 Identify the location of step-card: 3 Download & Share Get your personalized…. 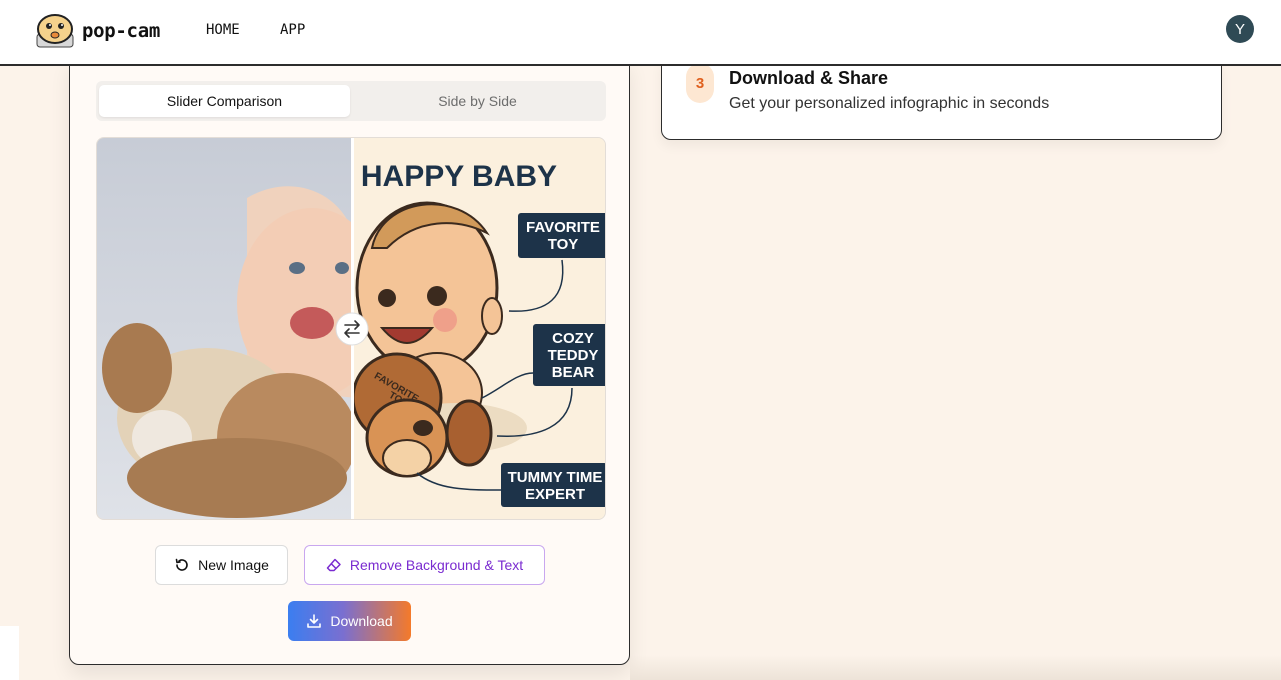
(941, 98).